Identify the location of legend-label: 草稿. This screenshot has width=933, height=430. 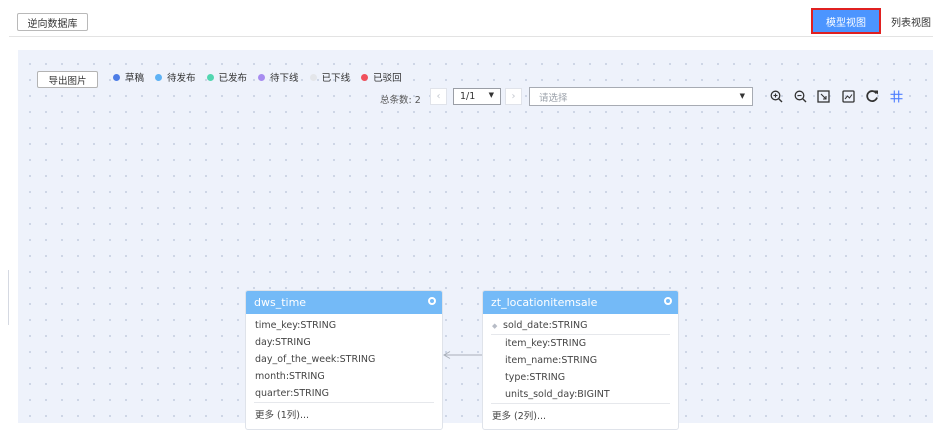
(135, 78).